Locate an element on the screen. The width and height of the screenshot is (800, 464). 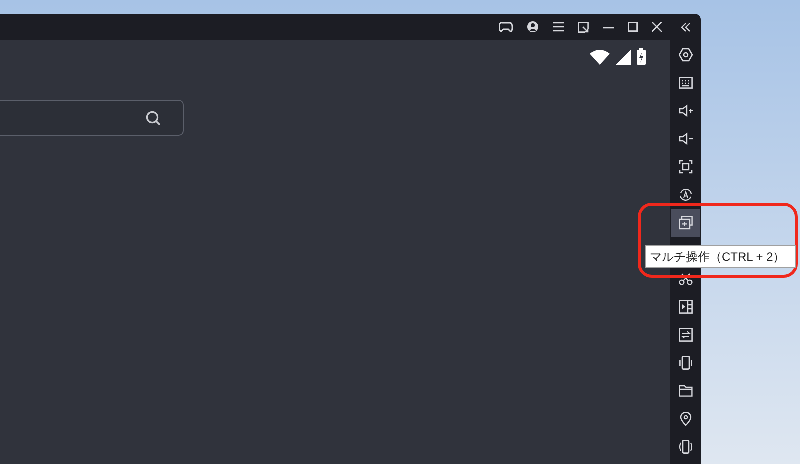
search-field is located at coordinates (92, 118).